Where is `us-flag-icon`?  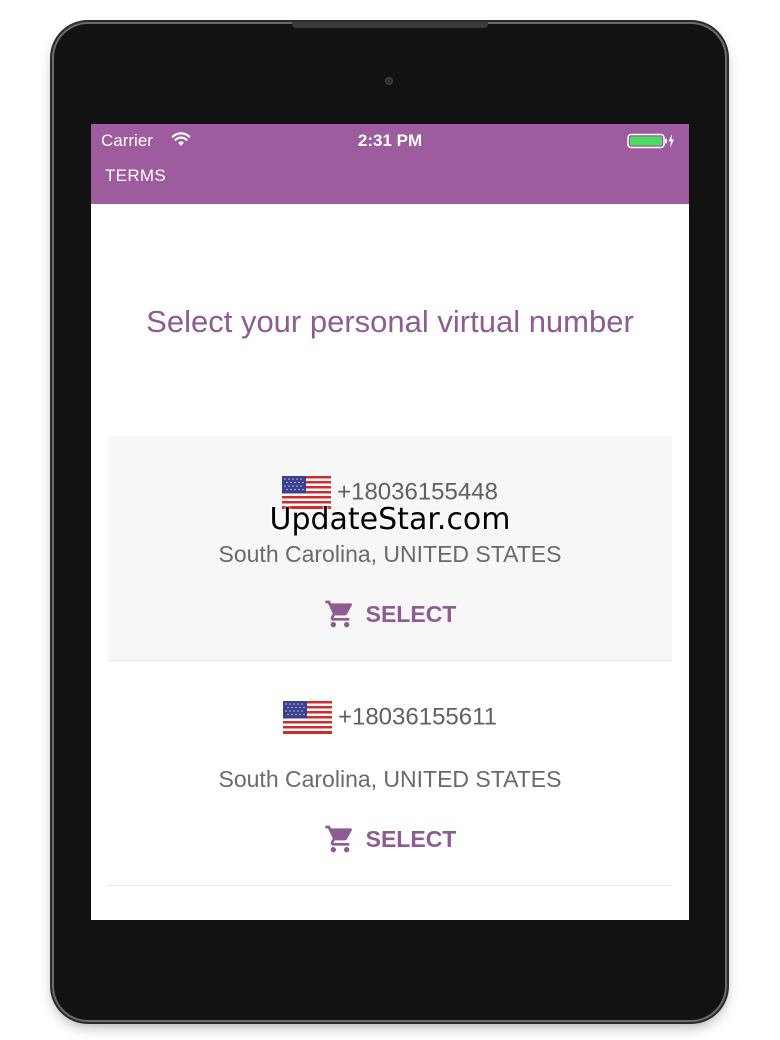
us-flag-icon is located at coordinates (307, 717).